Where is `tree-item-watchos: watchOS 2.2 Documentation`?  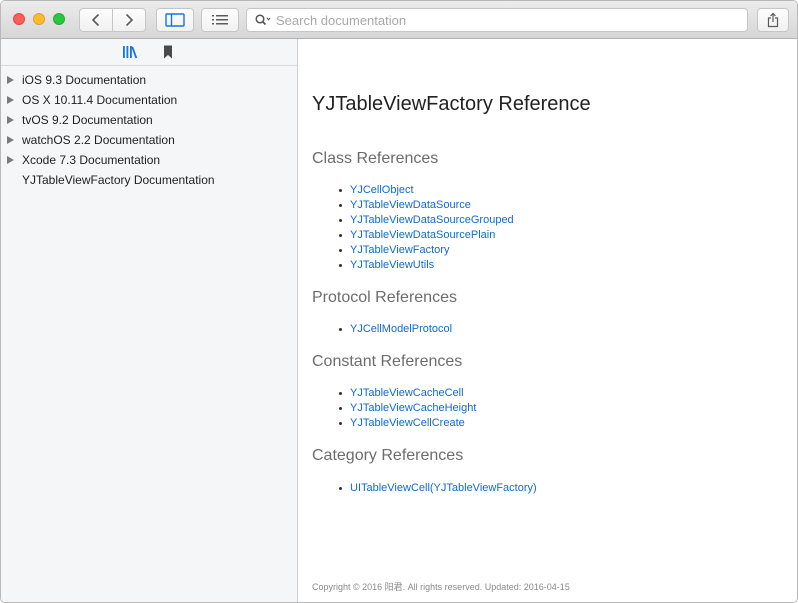 tree-item-watchos: watchOS 2.2 Documentation is located at coordinates (149, 140).